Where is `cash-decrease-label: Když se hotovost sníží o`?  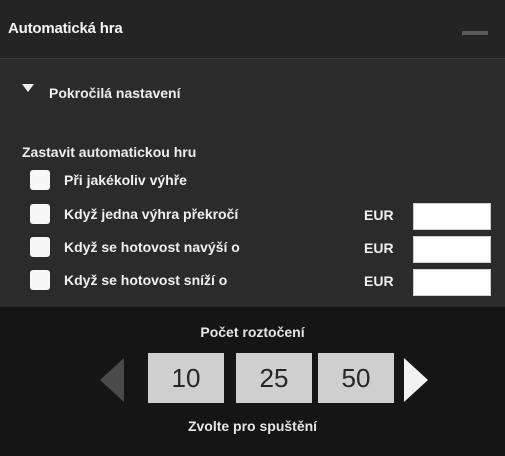 cash-decrease-label: Když se hotovost sníží o is located at coordinates (146, 280).